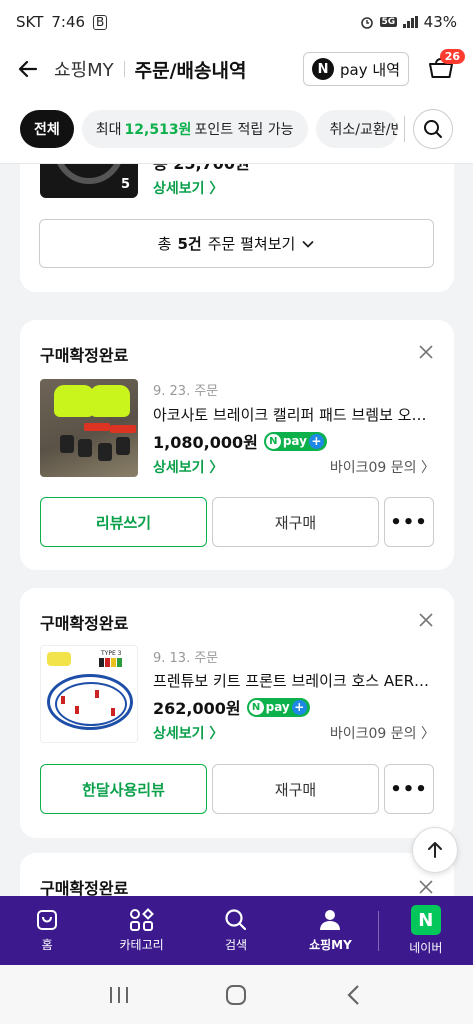 This screenshot has height=1024, width=473. What do you see at coordinates (388, 22) in the screenshot?
I see `network-5g-icon: 5G` at bounding box center [388, 22].